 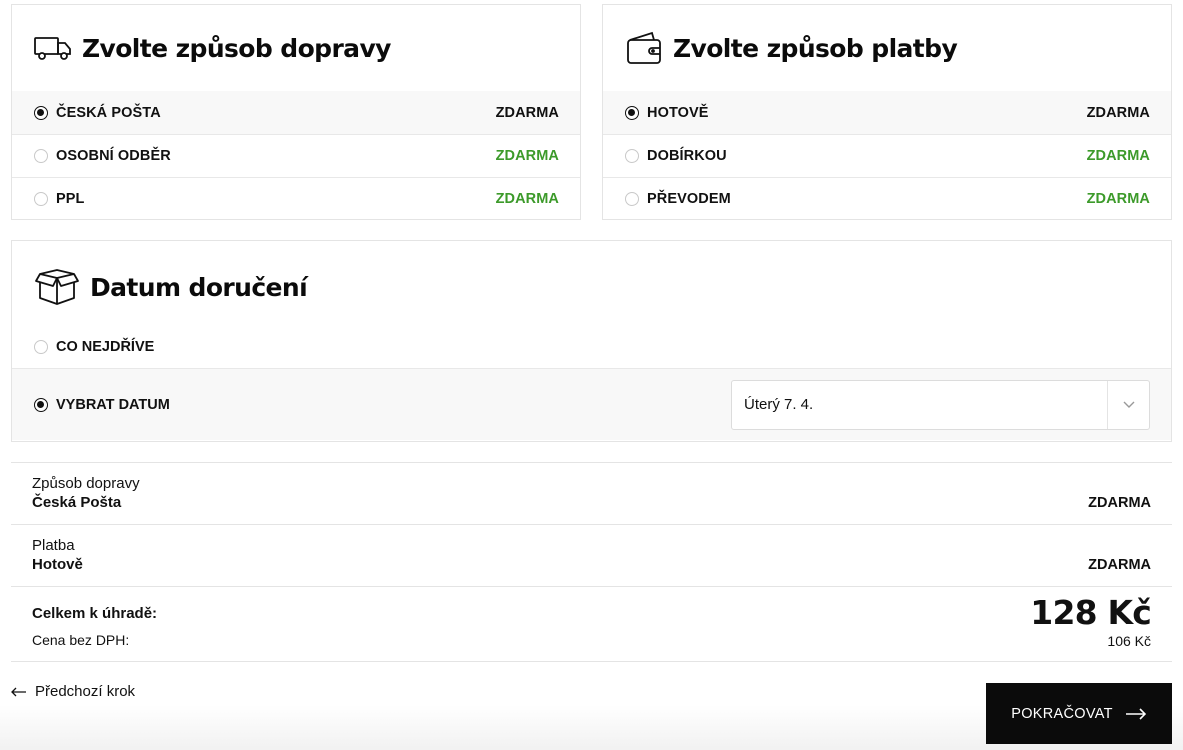 What do you see at coordinates (53, 545) in the screenshot?
I see `summary-payment-label: Platba` at bounding box center [53, 545].